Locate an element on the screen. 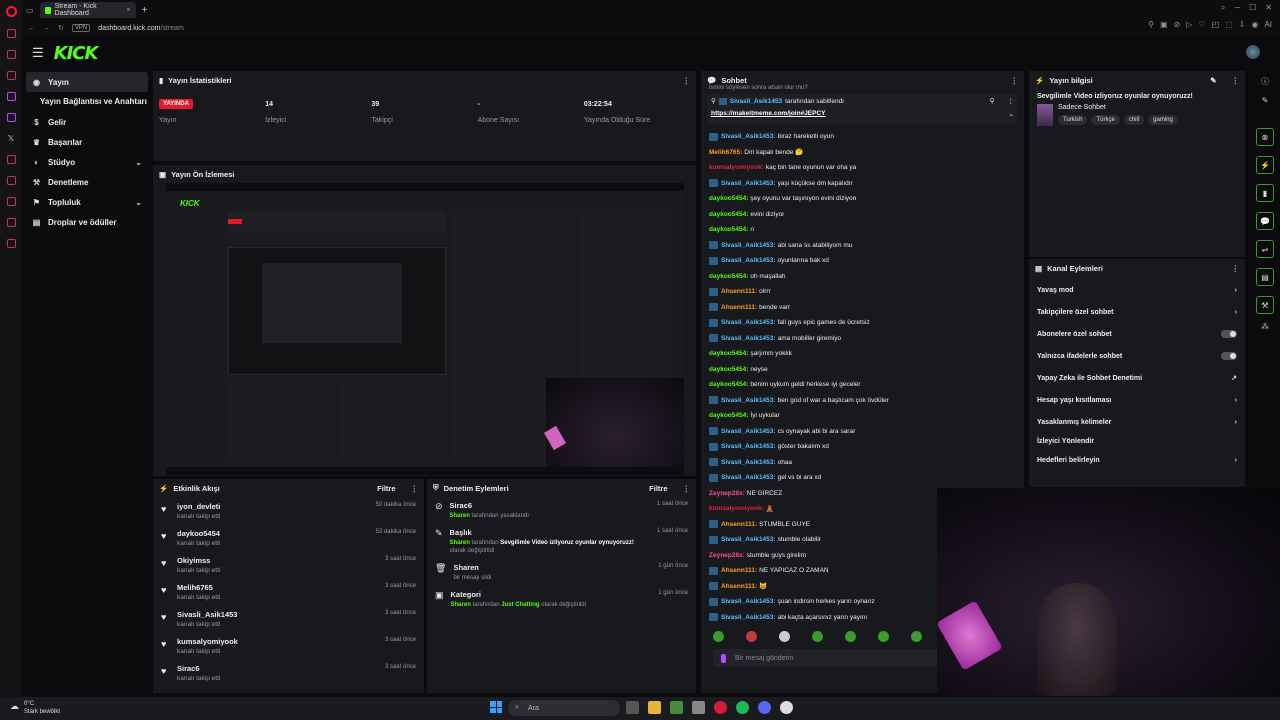 This screenshot has width=1280, height=720. quick-clear-chat-button: ⊗ is located at coordinates (1265, 137).